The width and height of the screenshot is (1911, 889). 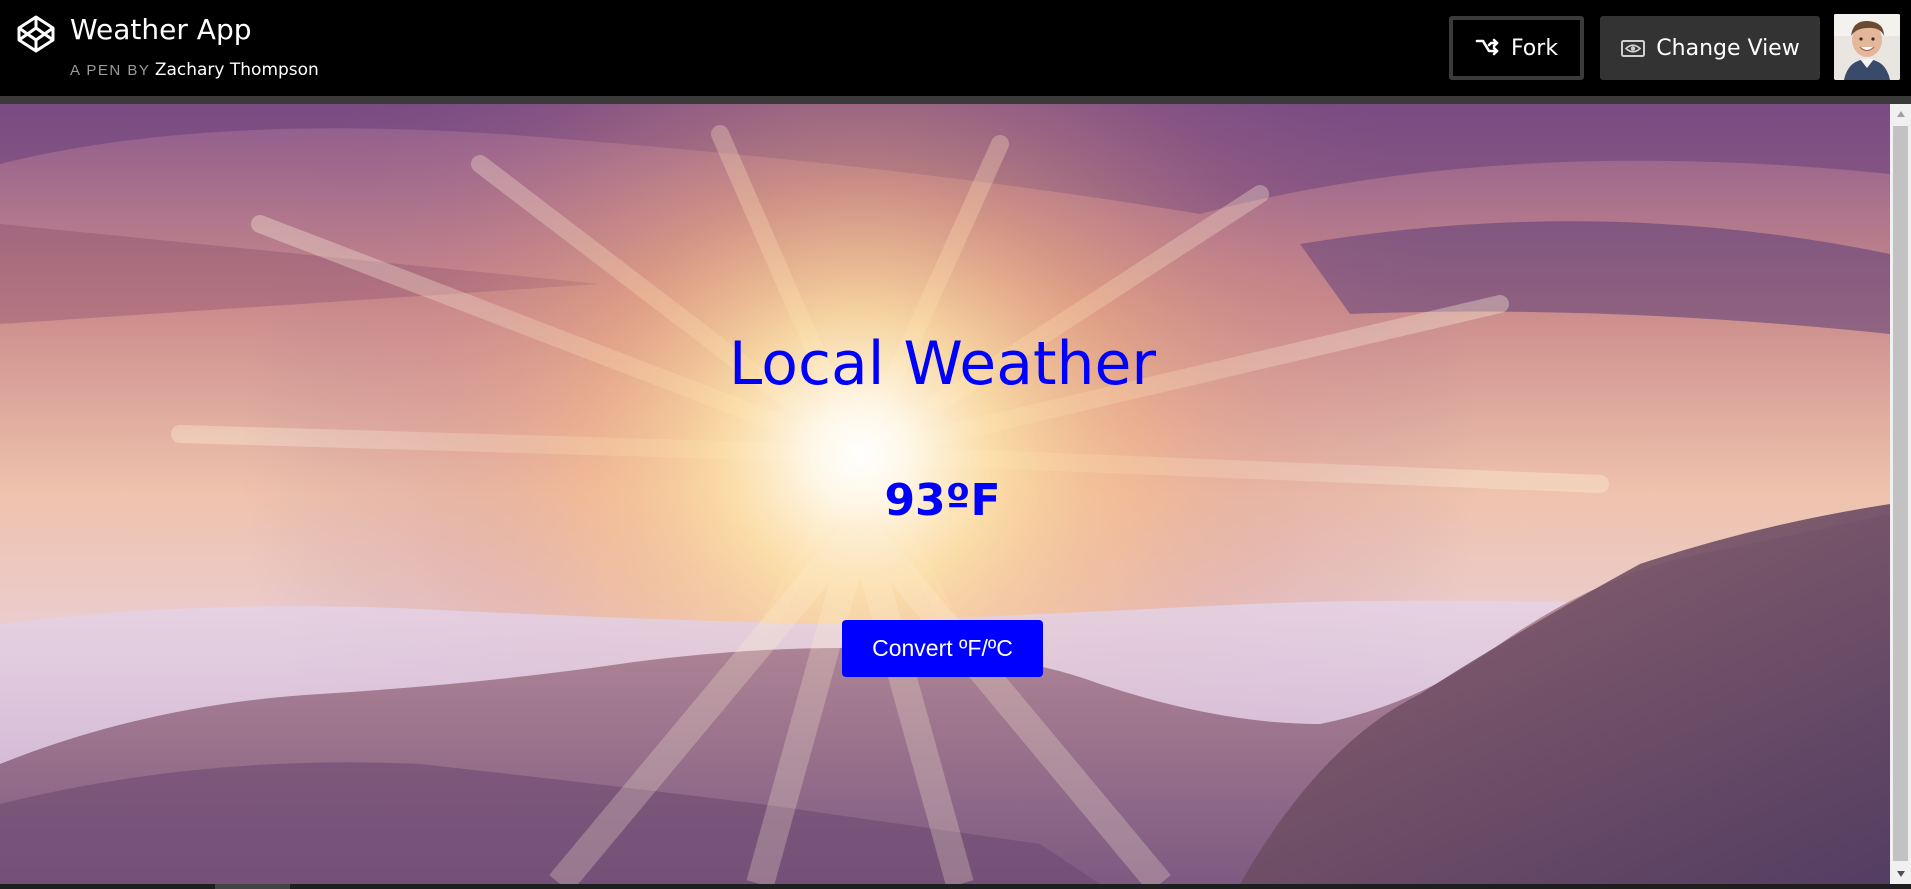 I want to click on scrollbar-thumb, so click(x=1900, y=493).